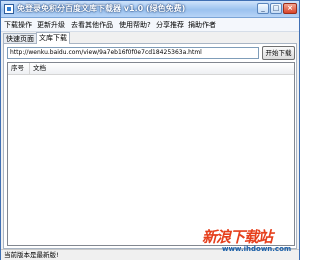  I want to click on watermark-url: www.ihdown.com, so click(257, 249).